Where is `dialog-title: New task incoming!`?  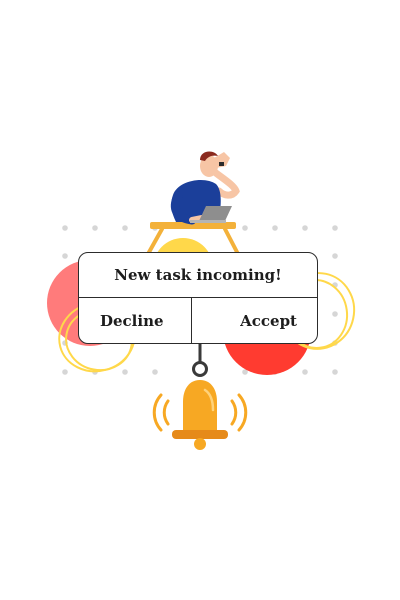
dialog-title: New task incoming! is located at coordinates (198, 275).